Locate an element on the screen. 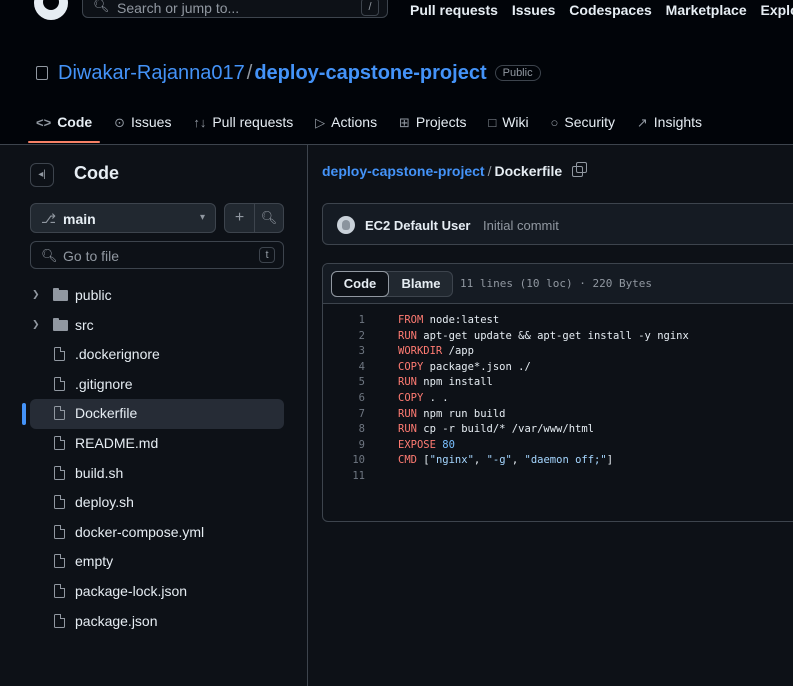 Image resolution: width=793 pixels, height=686 pixels. repo-name-link: deploy-capstone-project is located at coordinates (370, 73).